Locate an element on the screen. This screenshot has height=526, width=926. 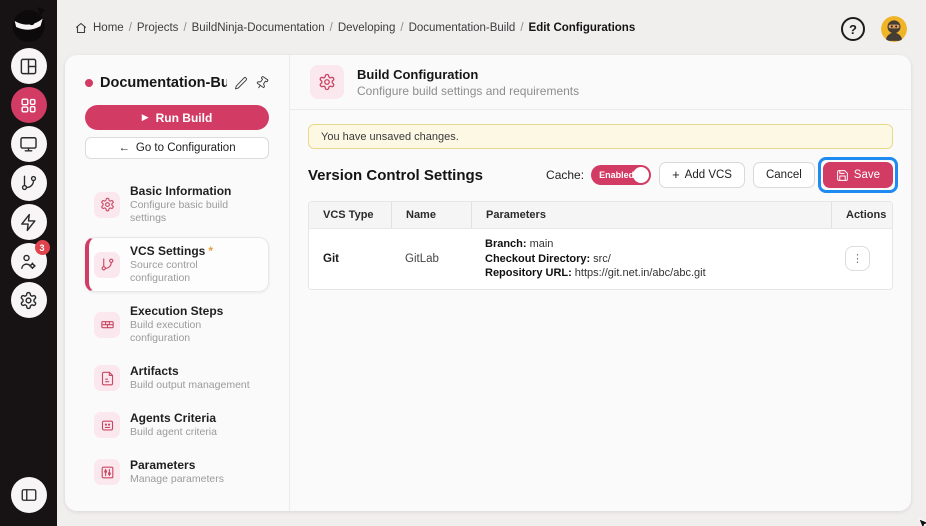
run-build-label: Run Build is located at coordinates (184, 117).